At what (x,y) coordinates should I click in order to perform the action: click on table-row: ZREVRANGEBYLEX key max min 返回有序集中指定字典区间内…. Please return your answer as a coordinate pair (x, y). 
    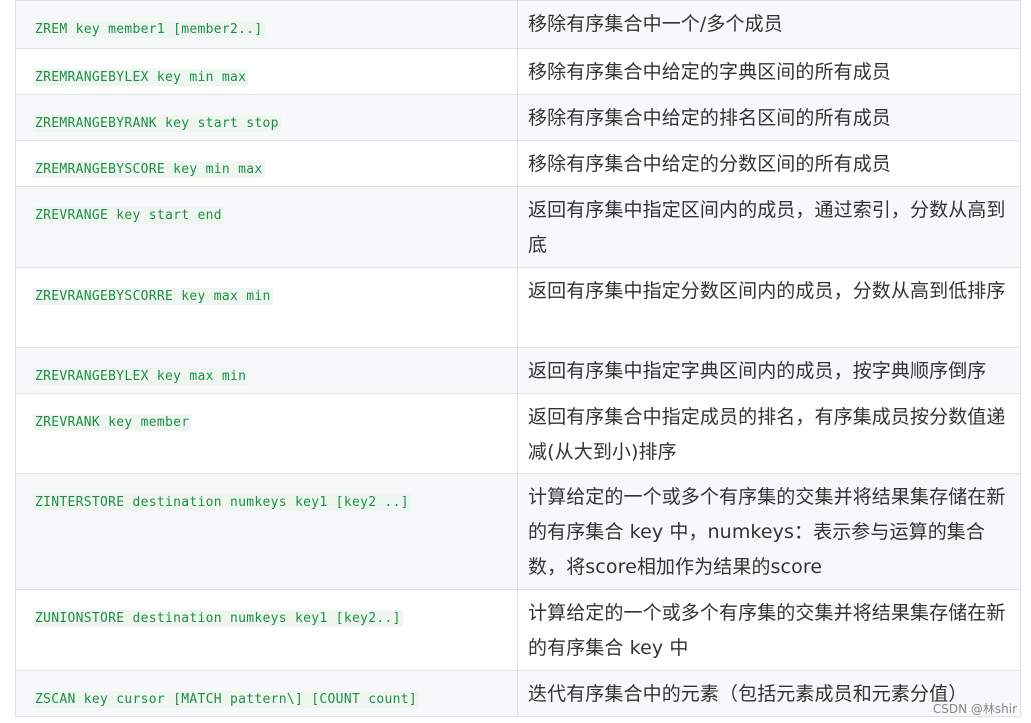
    Looking at the image, I should click on (518, 370).